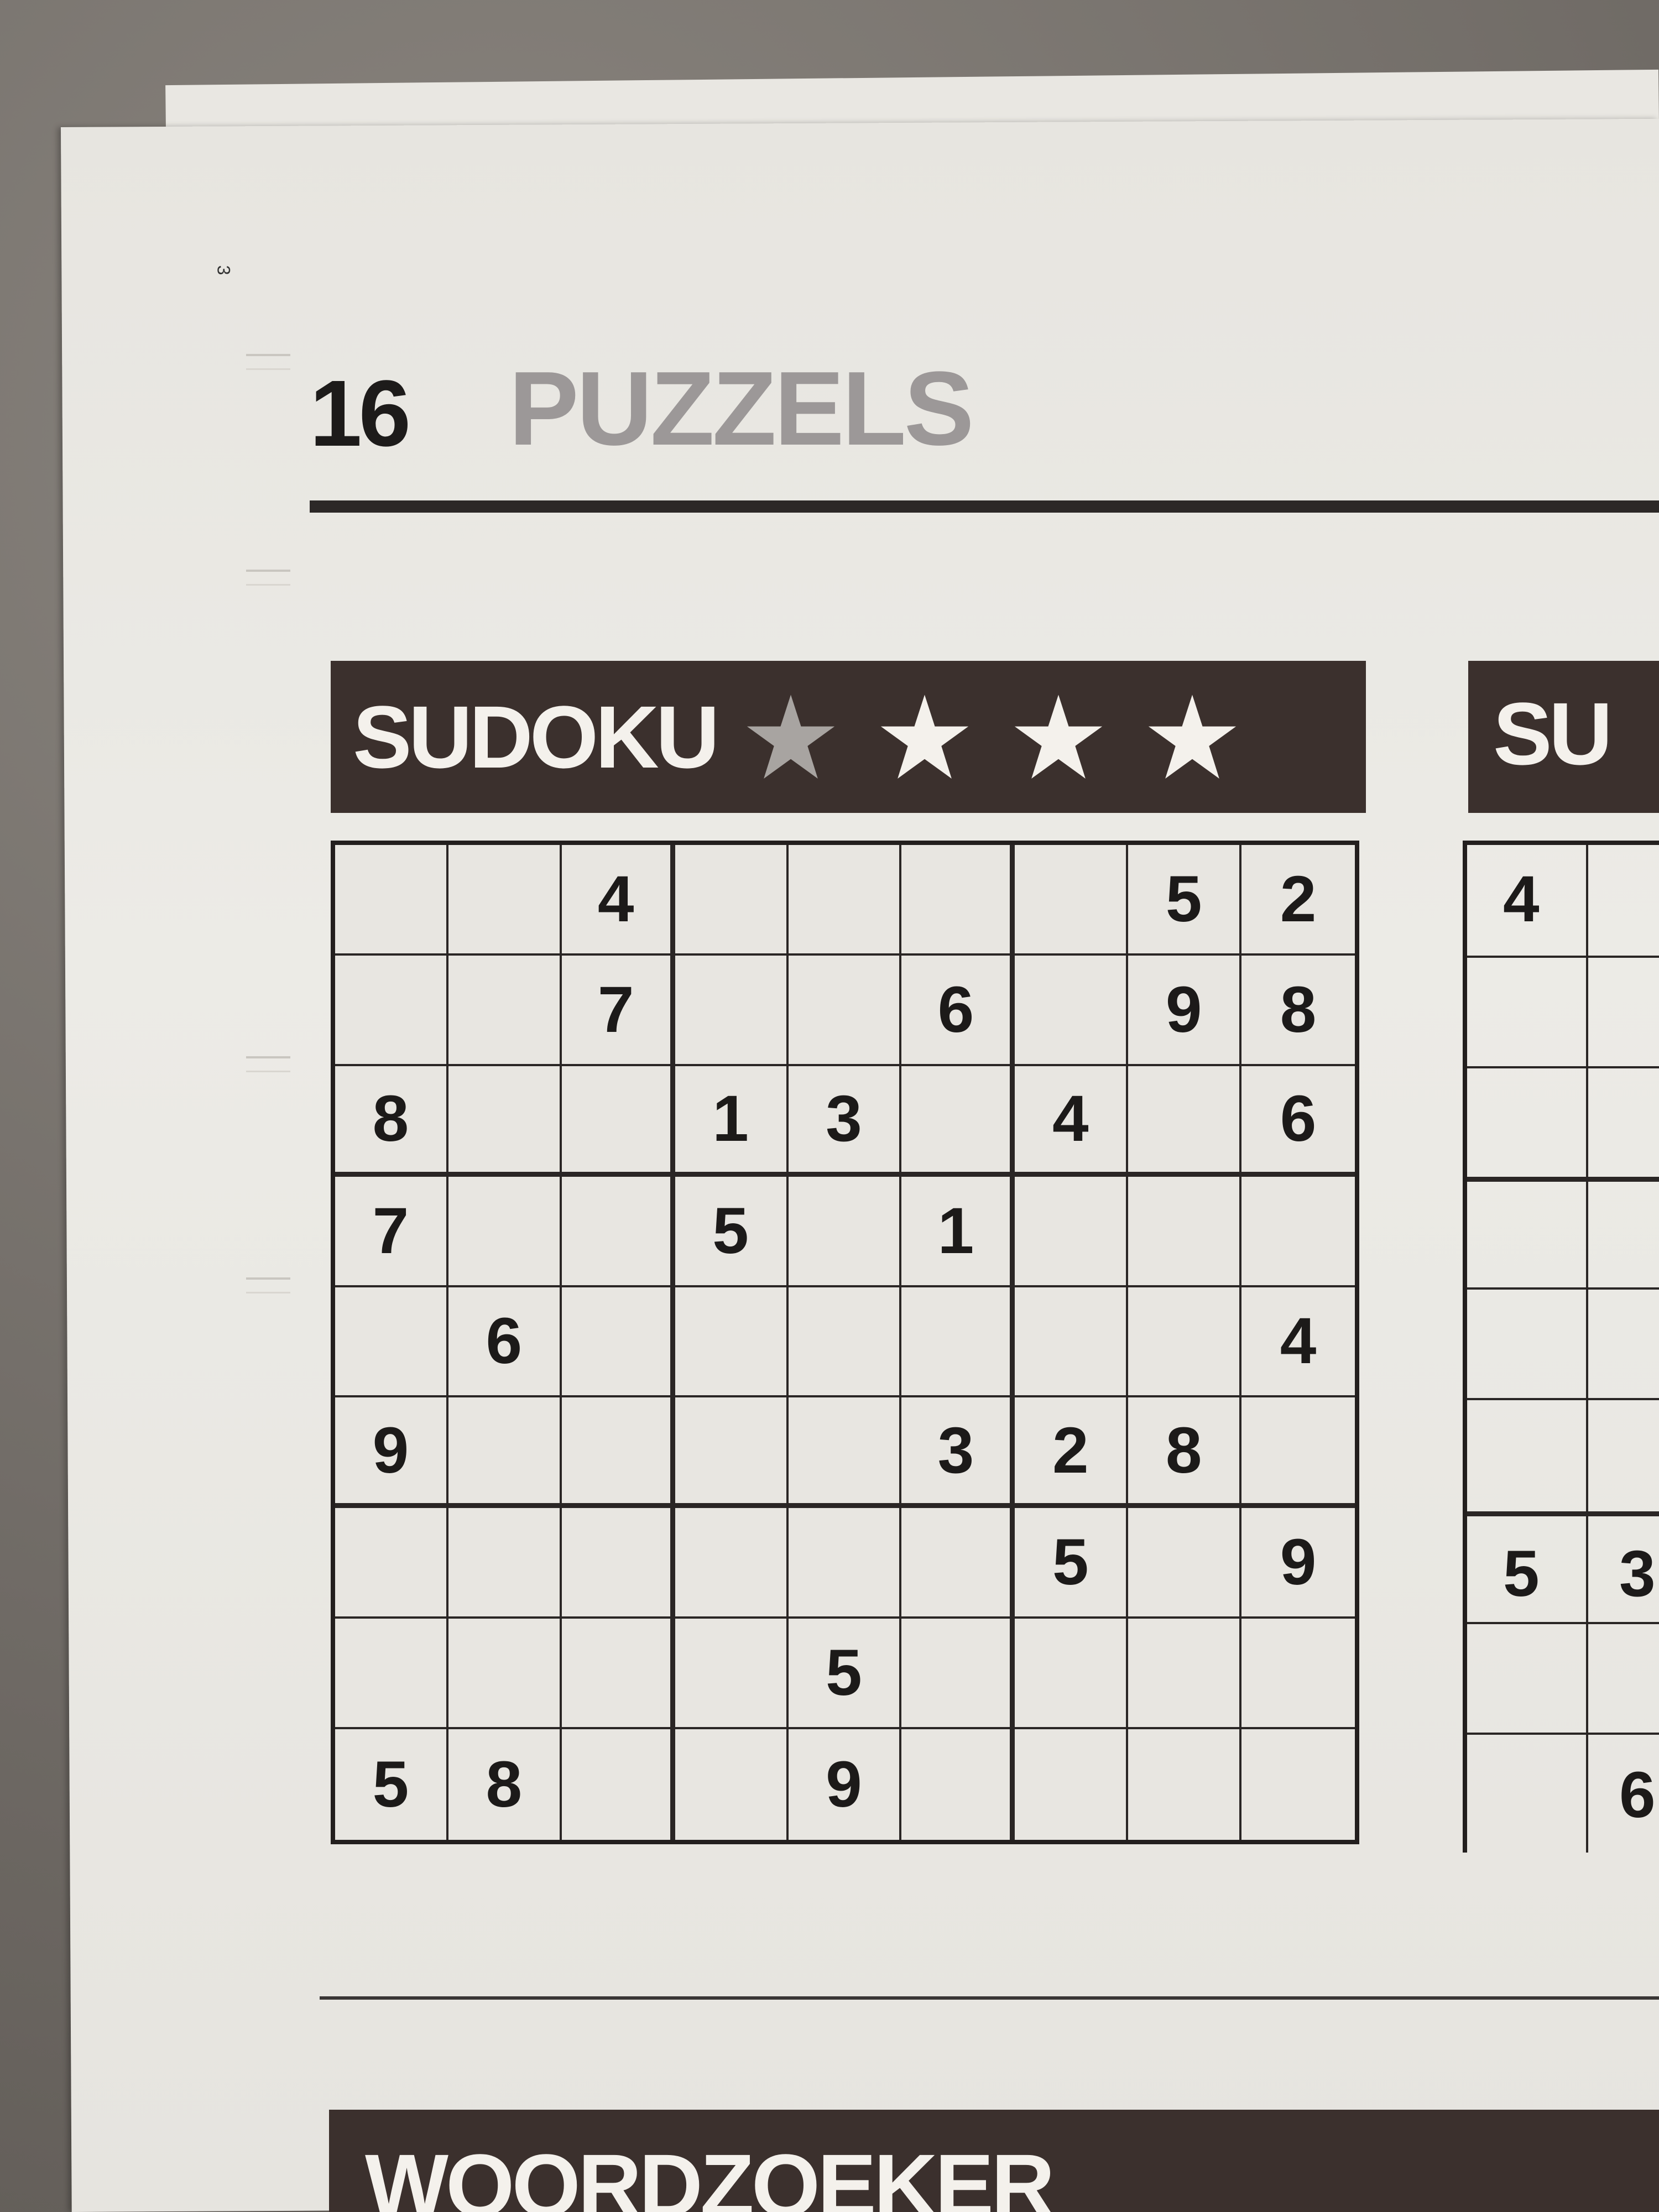 The image size is (1659, 2212). Describe the element at coordinates (990, 1998) in the screenshot. I see `section-divider` at that location.